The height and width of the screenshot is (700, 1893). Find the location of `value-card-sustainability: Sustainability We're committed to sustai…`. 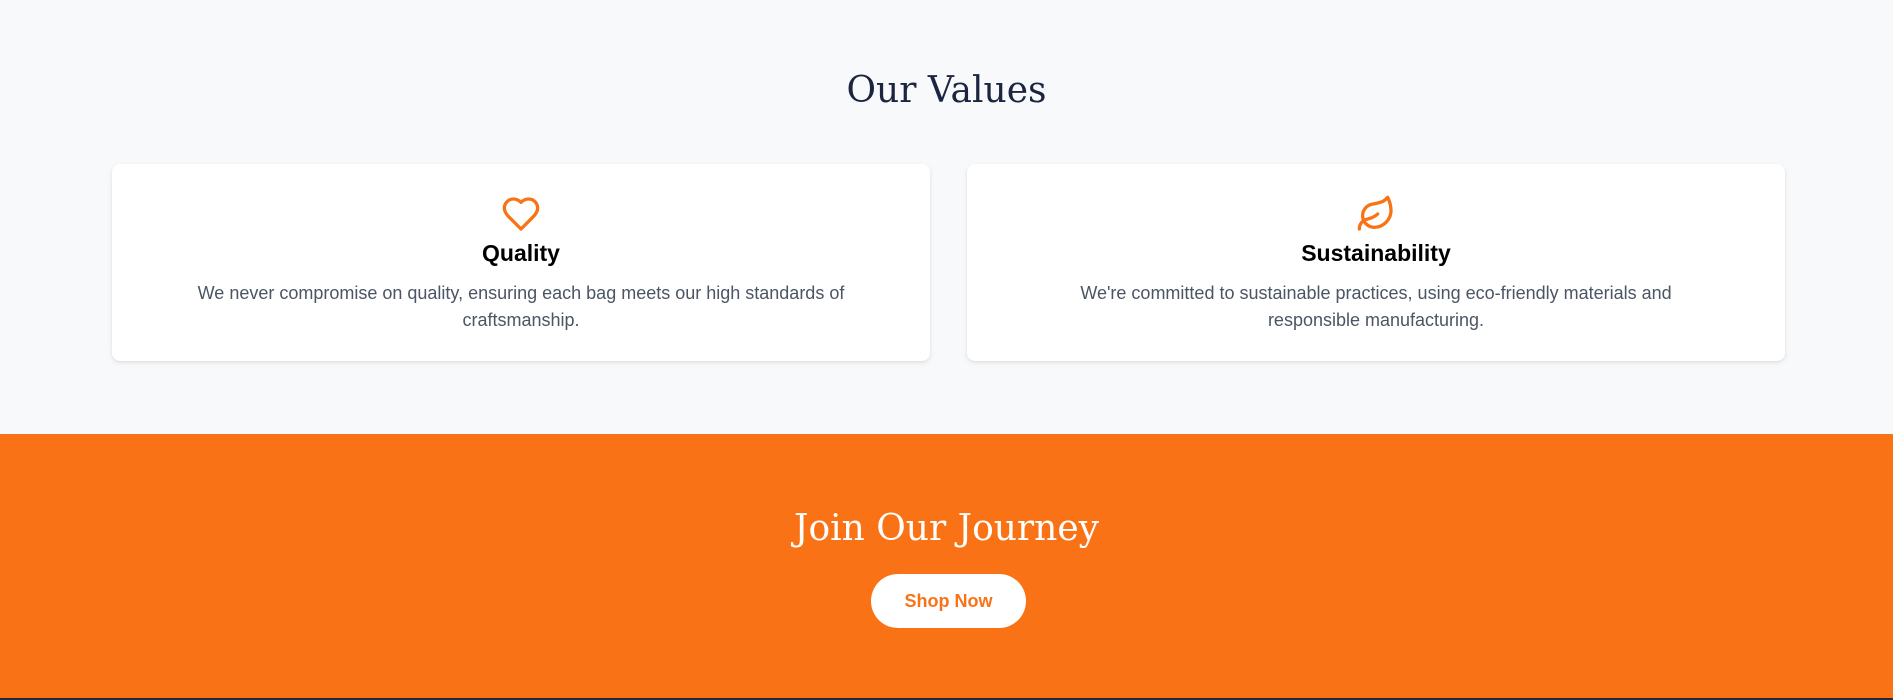

value-card-sustainability: Sustainability We're committed to sustai… is located at coordinates (1376, 262).